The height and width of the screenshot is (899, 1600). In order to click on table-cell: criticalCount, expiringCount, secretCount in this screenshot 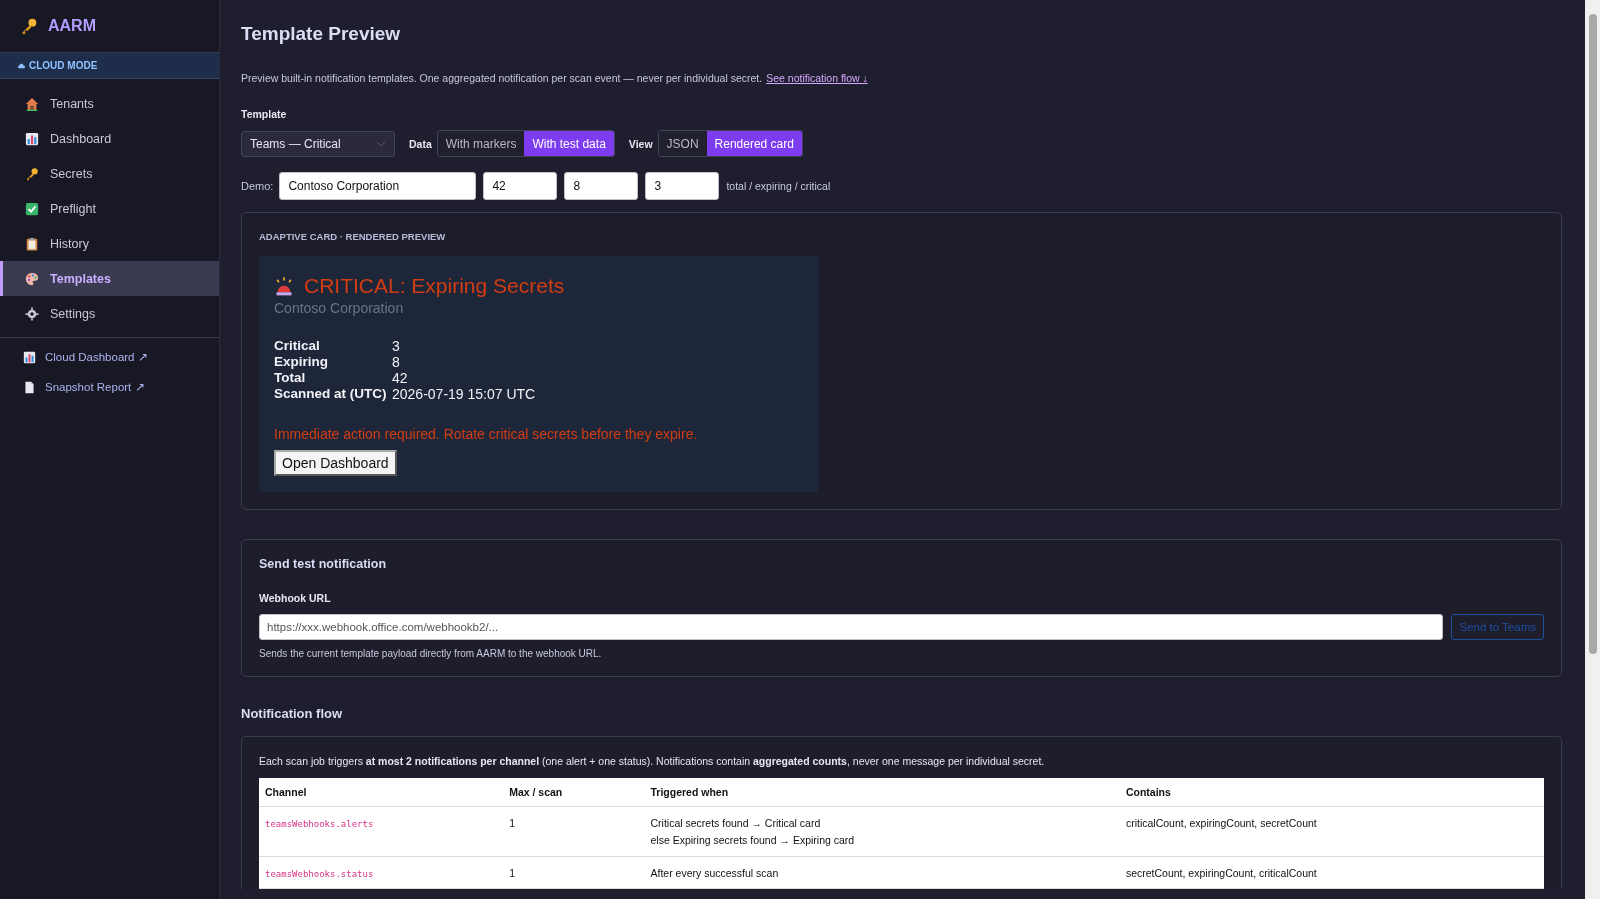, I will do `click(1331, 831)`.